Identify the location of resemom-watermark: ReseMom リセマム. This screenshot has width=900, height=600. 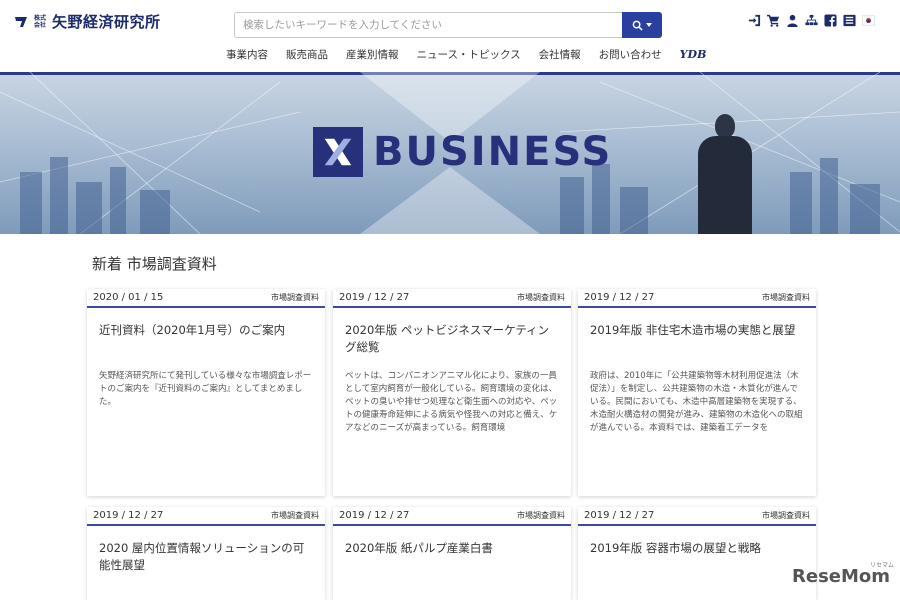
(843, 574).